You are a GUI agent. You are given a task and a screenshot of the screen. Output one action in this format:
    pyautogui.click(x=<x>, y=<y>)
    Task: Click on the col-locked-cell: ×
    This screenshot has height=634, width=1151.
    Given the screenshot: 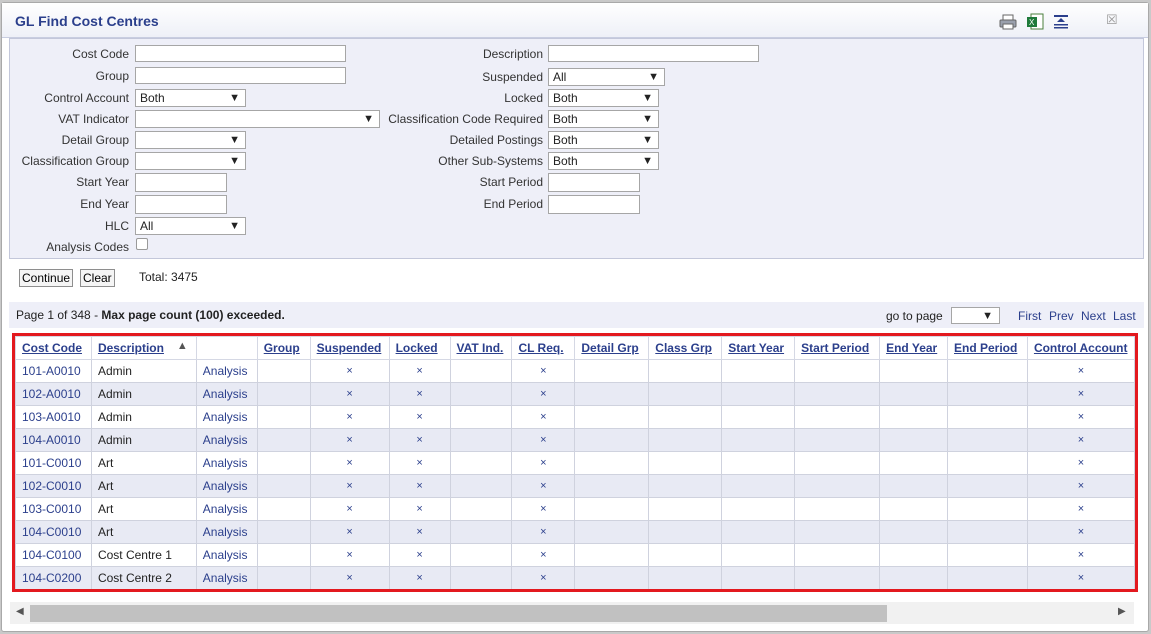 What is the action you would take?
    pyautogui.click(x=419, y=555)
    